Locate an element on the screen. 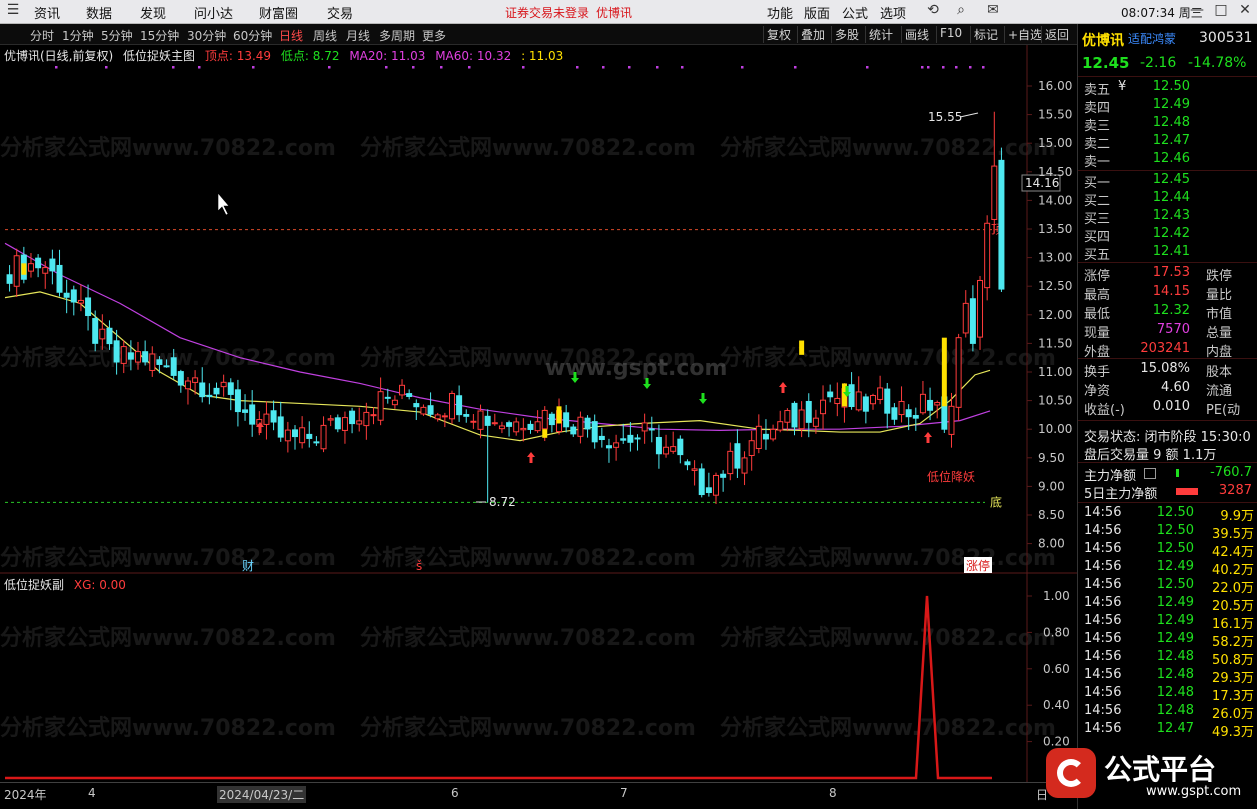  menu-item-caifuquan: 财富圈 is located at coordinates (278, 12).